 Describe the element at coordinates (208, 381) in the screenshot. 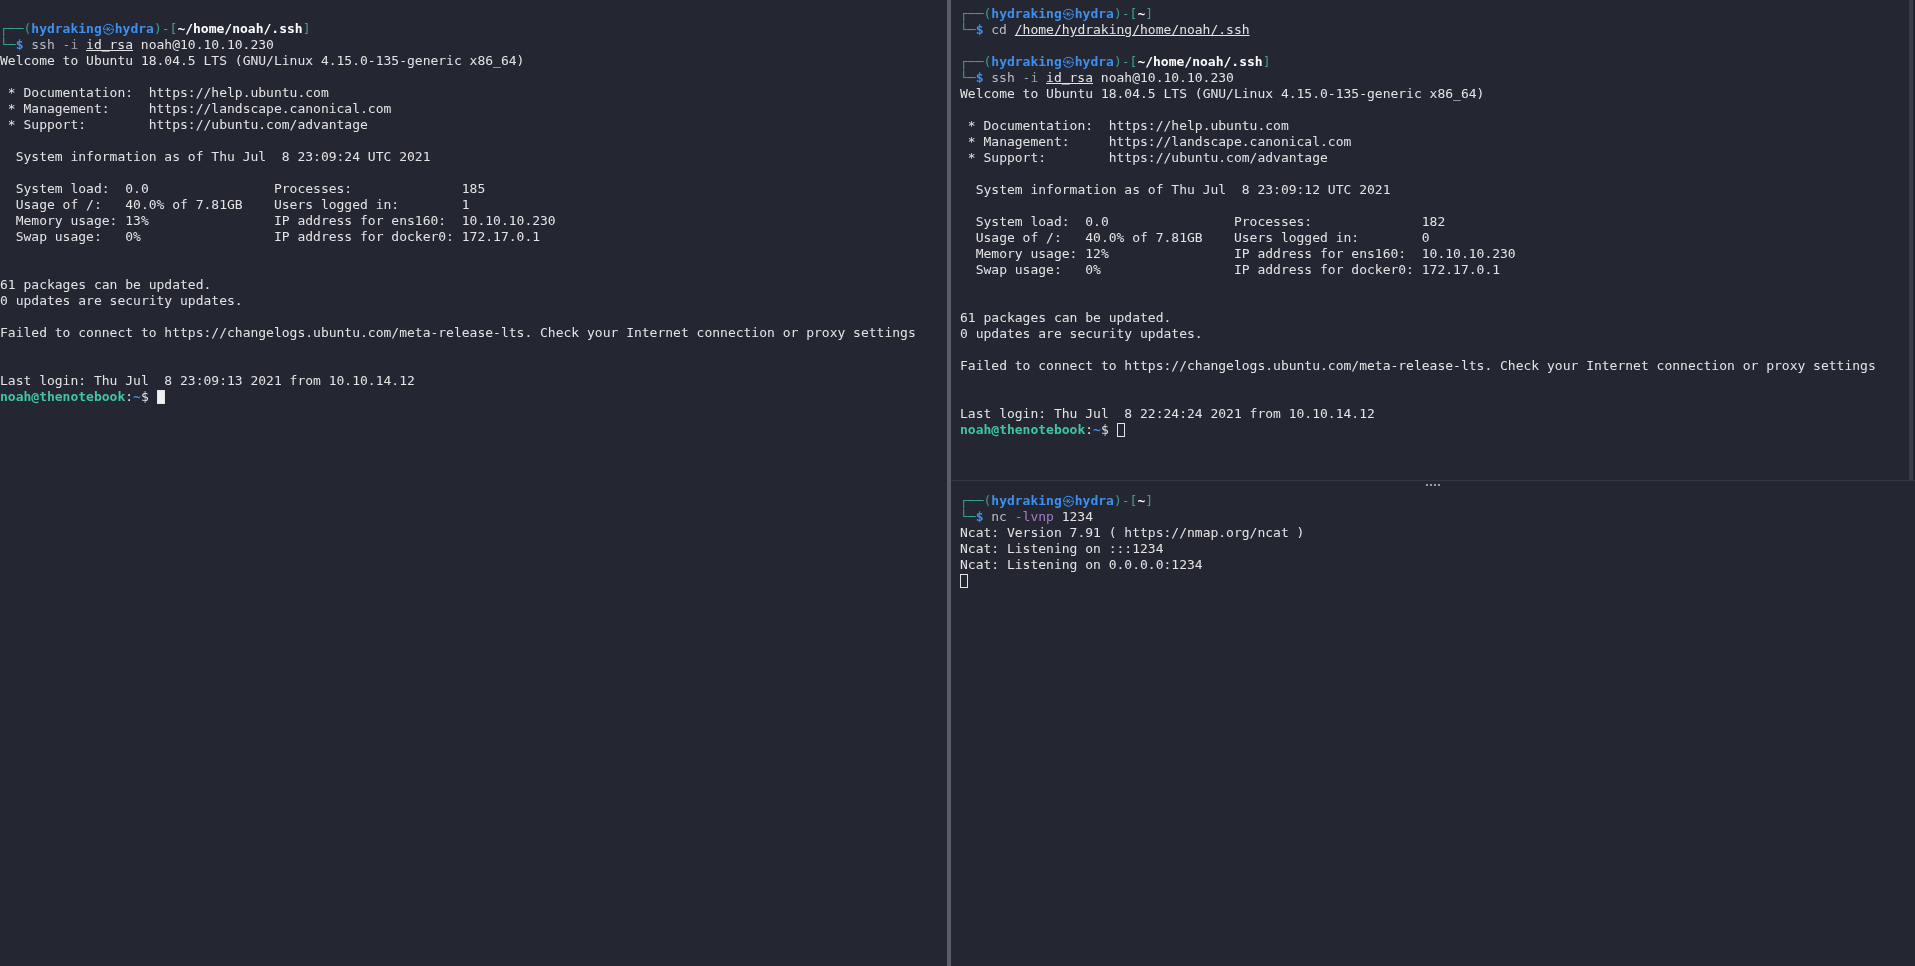

I see `terminal-line: Last login: Thu Jul 8 23:09:13 2021 from 10.10.14.12` at that location.